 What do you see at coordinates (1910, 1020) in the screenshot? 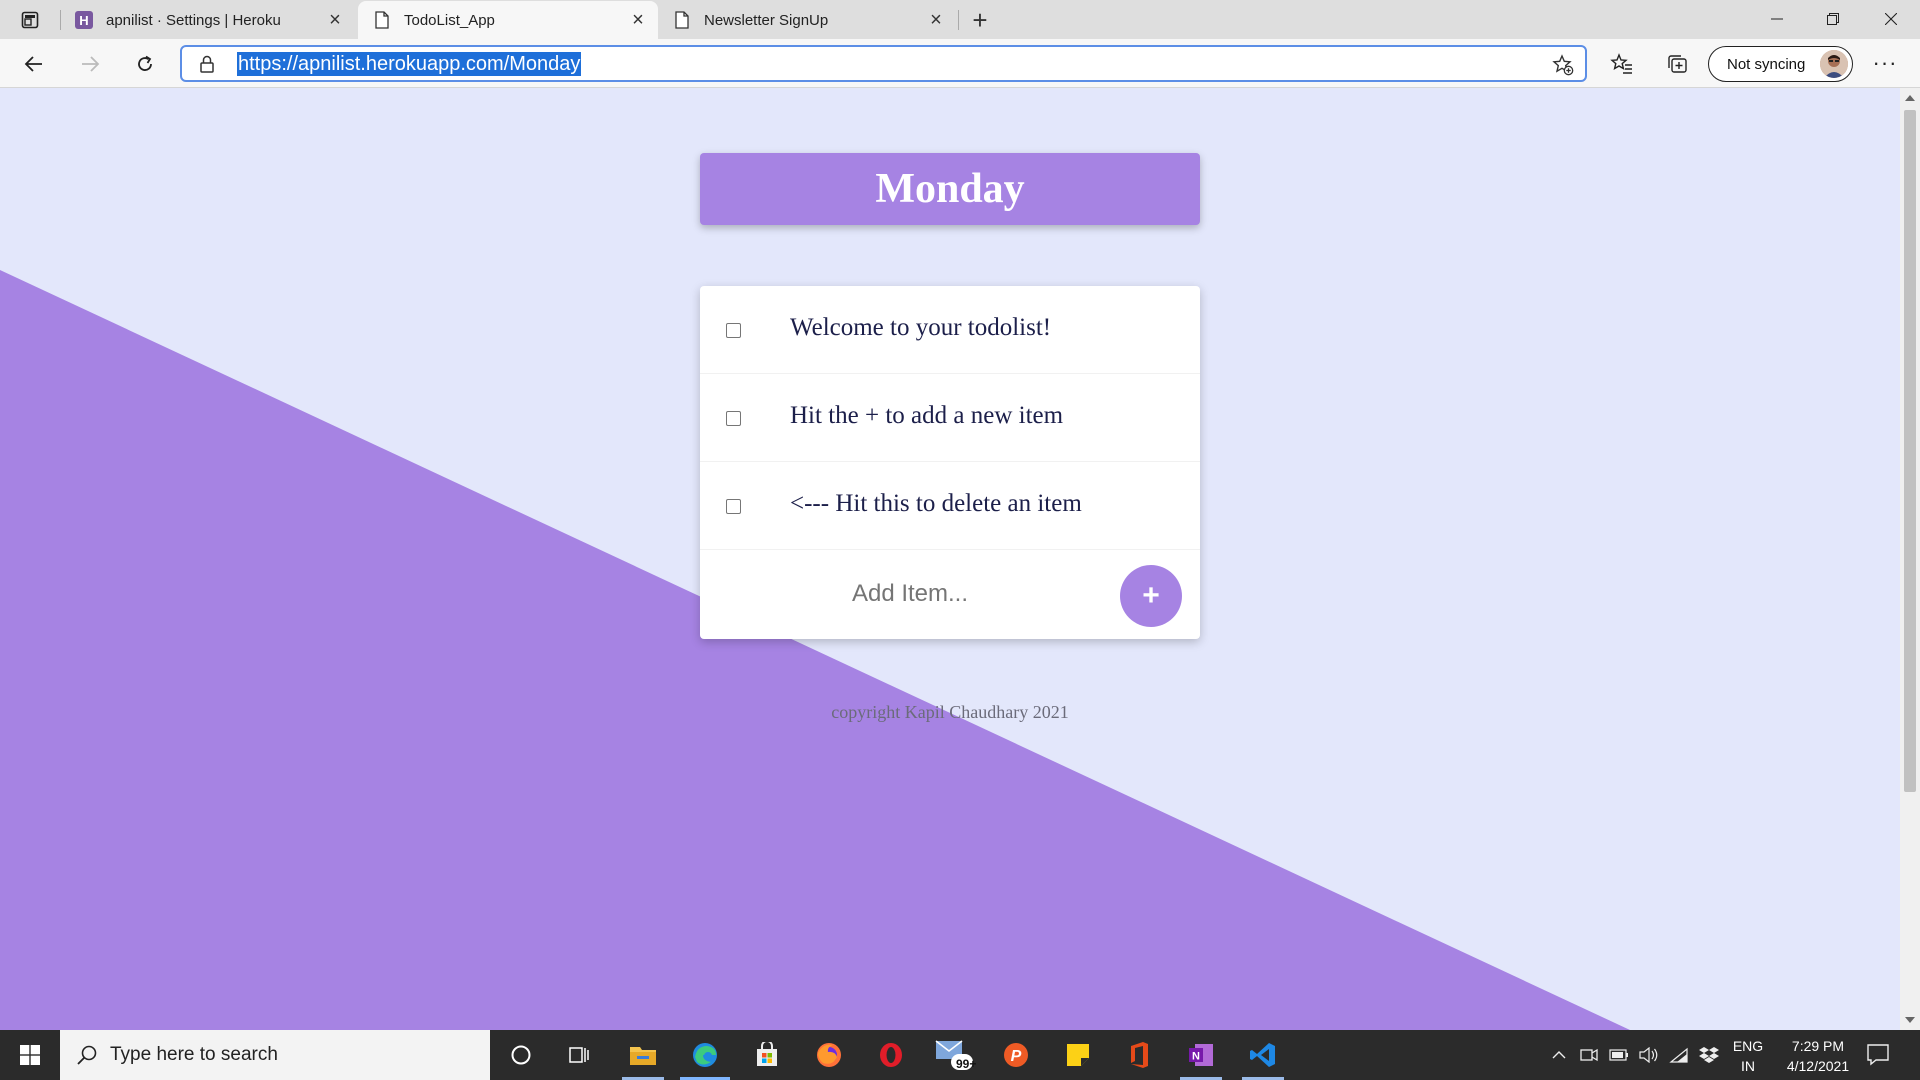
I see `scroll-down-icon` at bounding box center [1910, 1020].